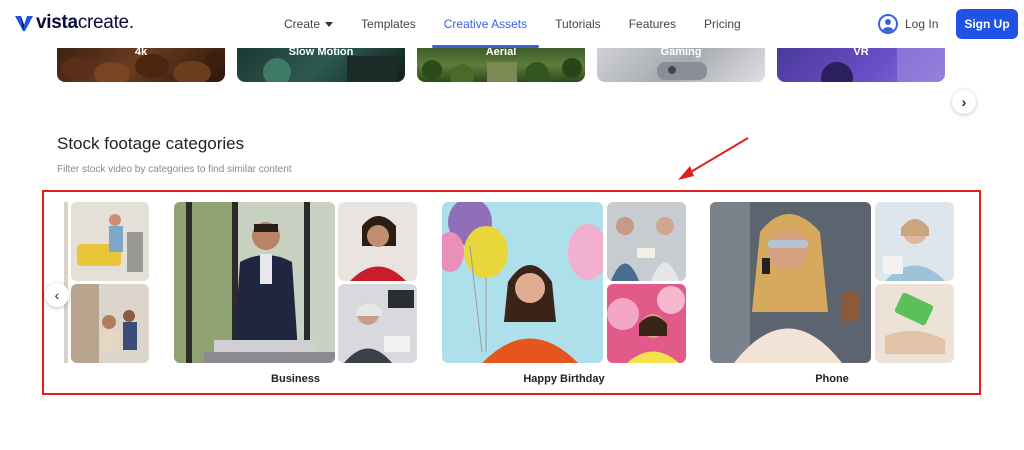  I want to click on chevron-left-icon: ‹, so click(57, 295).